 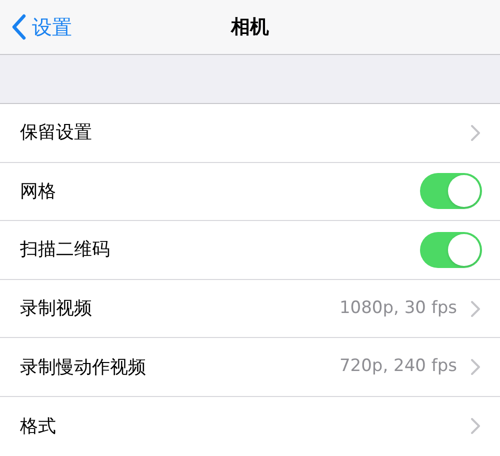 What do you see at coordinates (250, 133) in the screenshot?
I see `settings-row: 保留设置` at bounding box center [250, 133].